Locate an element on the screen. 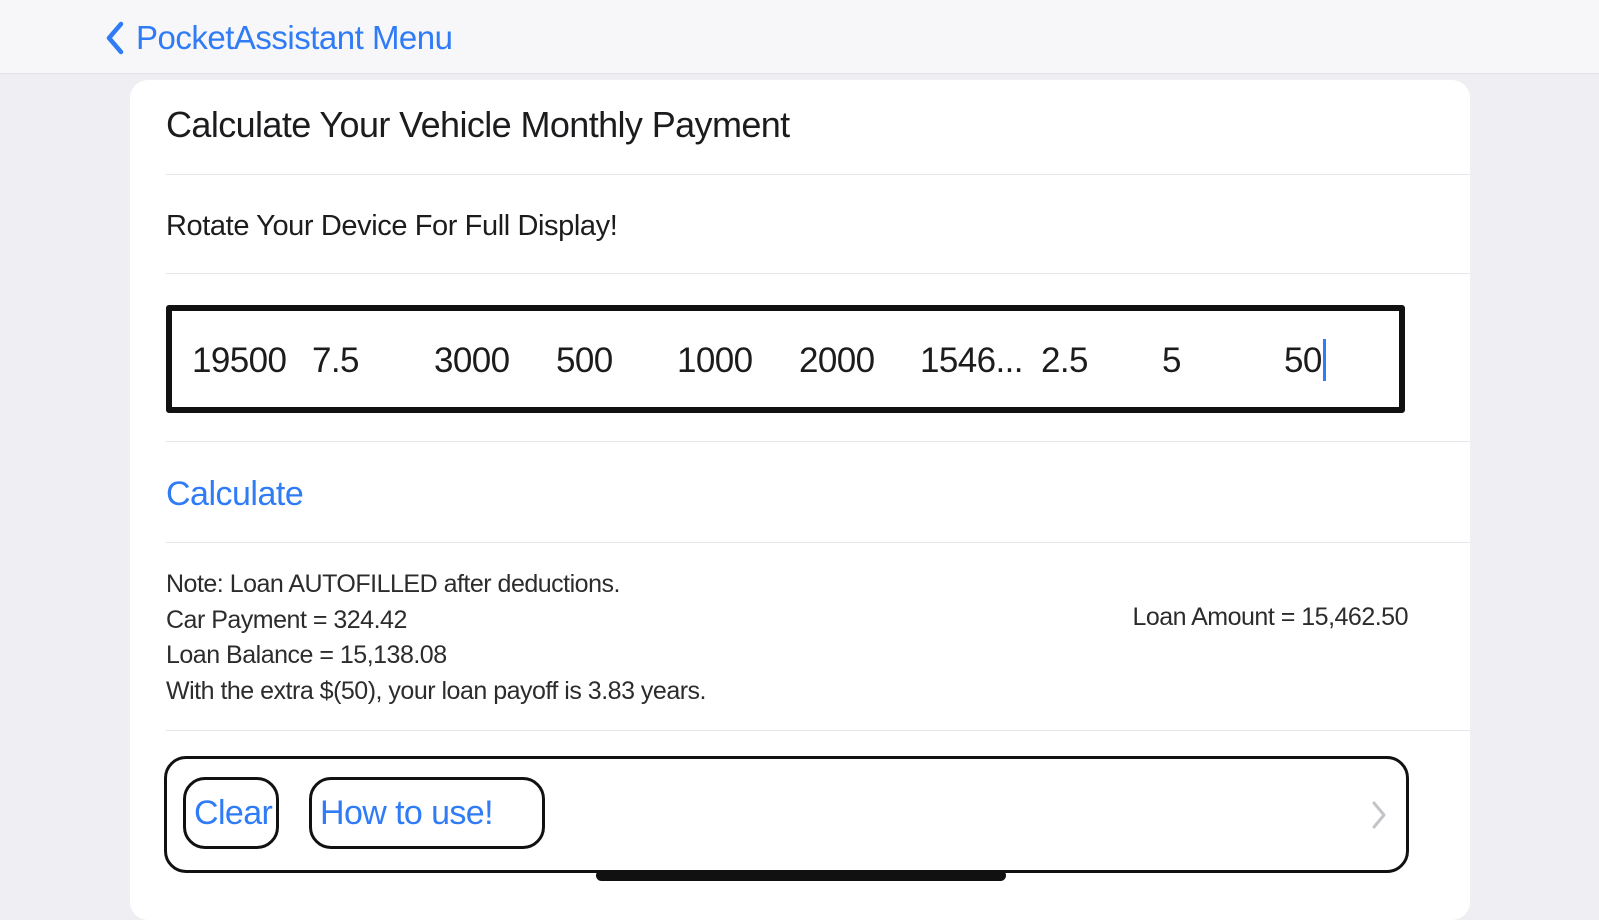  loan-amount-result: Loan Amount = 15,462.50 is located at coordinates (1270, 617).